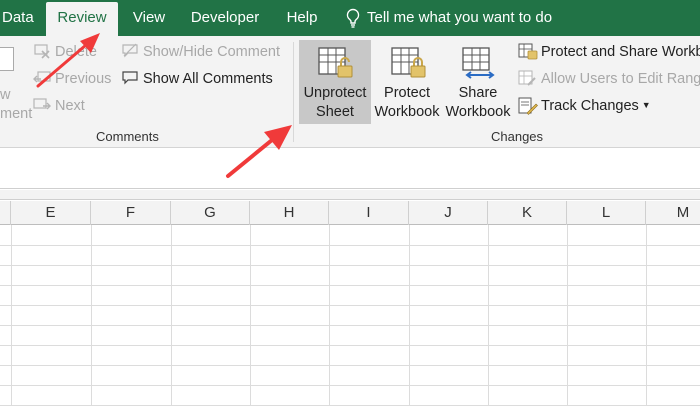  Describe the element at coordinates (478, 82) in the screenshot. I see `share-workbook-button: Share Workbook` at that location.